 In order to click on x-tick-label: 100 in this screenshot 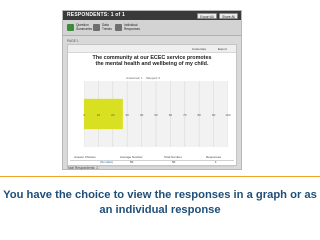, I will do `click(228, 115)`.